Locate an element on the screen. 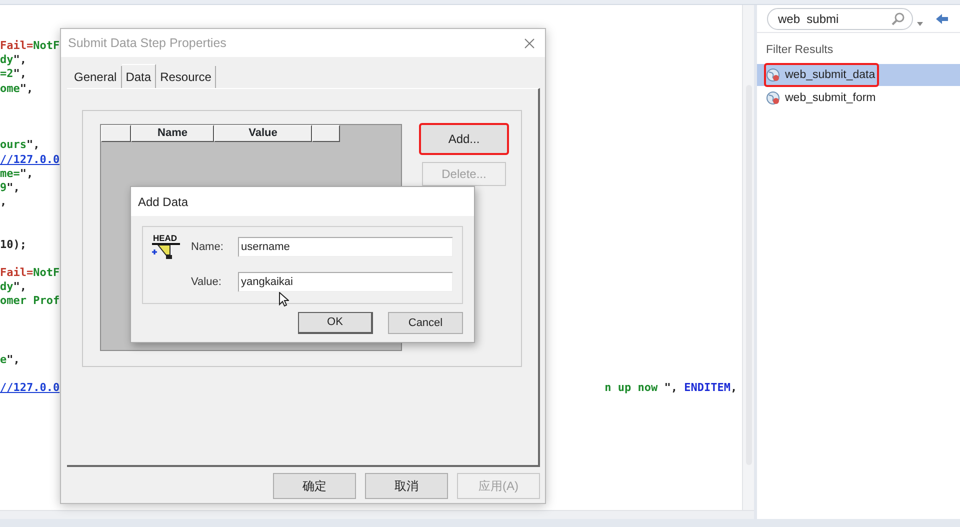 This screenshot has height=527, width=960. dropdown-caret-icon is located at coordinates (920, 24).